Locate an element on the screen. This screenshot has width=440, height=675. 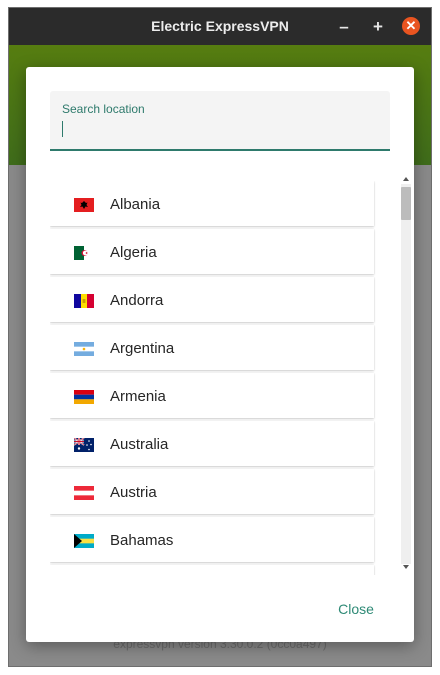
location-label: Austria is located at coordinates (133, 492).